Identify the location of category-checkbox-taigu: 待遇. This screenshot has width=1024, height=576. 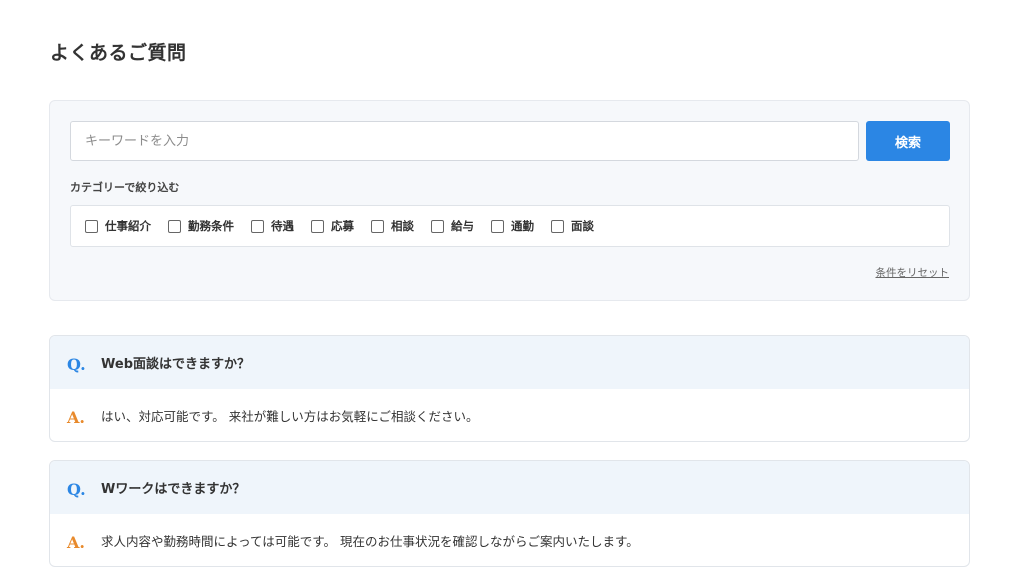
(272, 226).